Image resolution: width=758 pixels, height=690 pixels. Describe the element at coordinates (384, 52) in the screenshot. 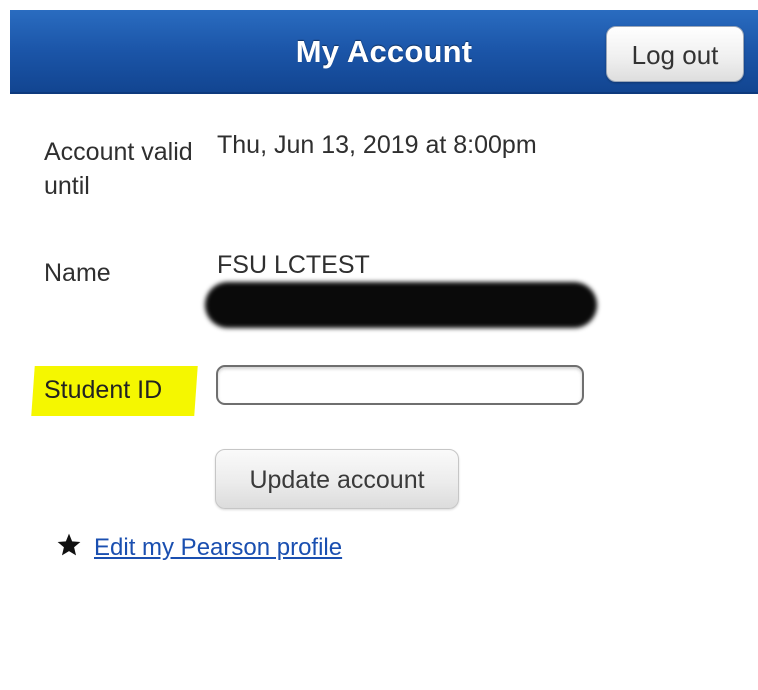

I see `header-bar: My Account Log out` at that location.